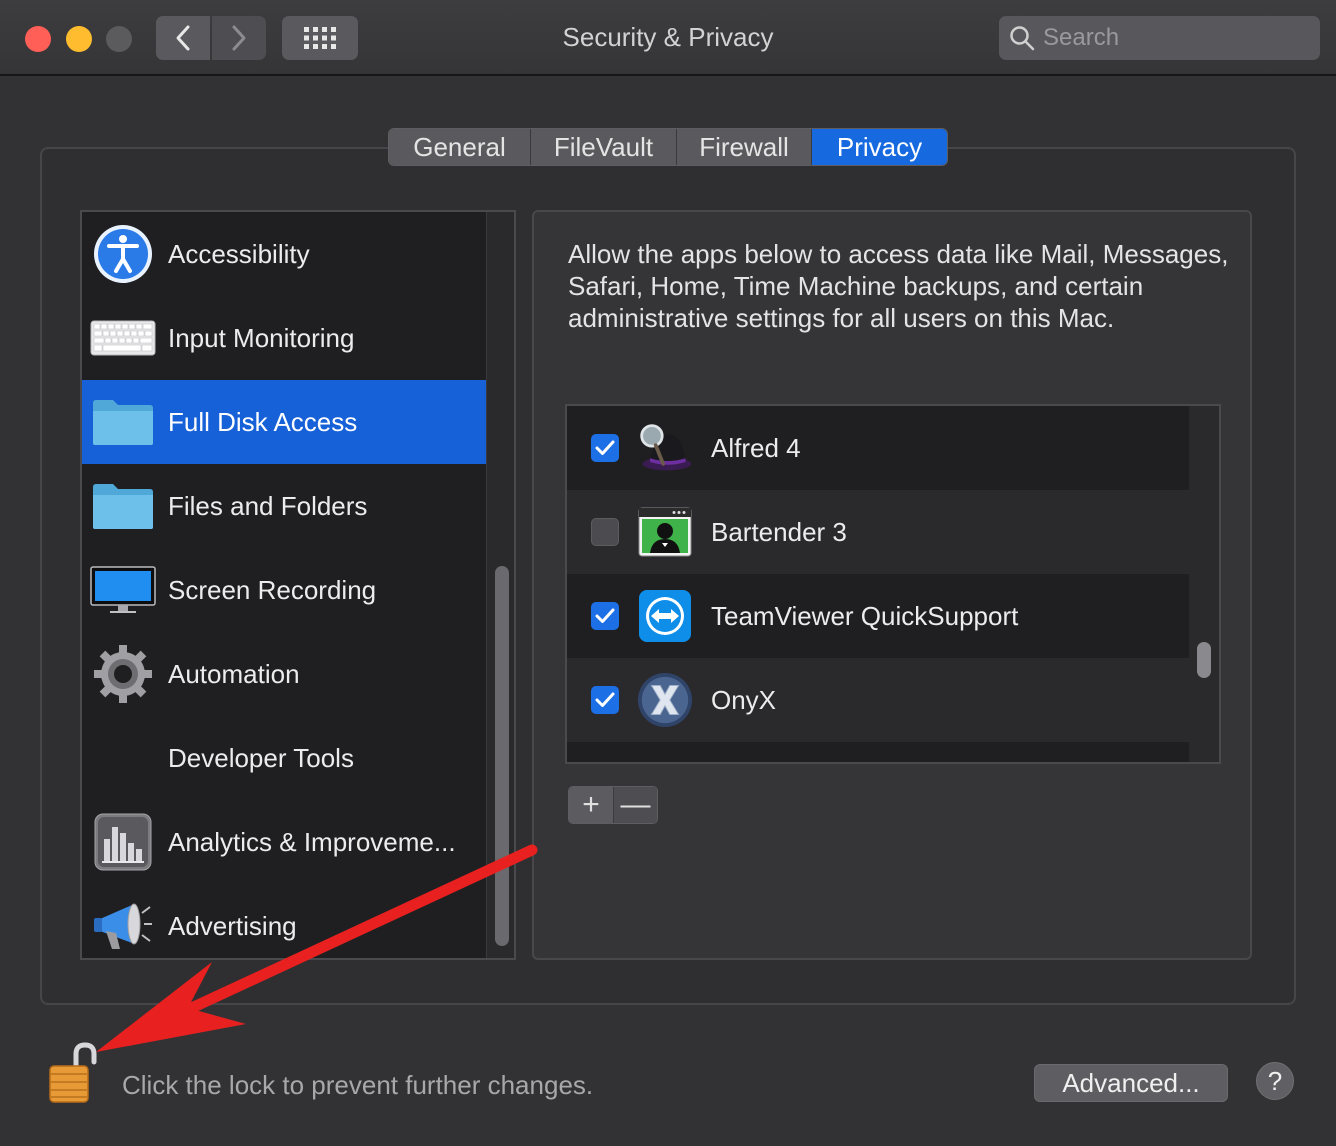 The width and height of the screenshot is (1336, 1146). Describe the element at coordinates (744, 699) in the screenshot. I see `app-label: OnyX` at that location.